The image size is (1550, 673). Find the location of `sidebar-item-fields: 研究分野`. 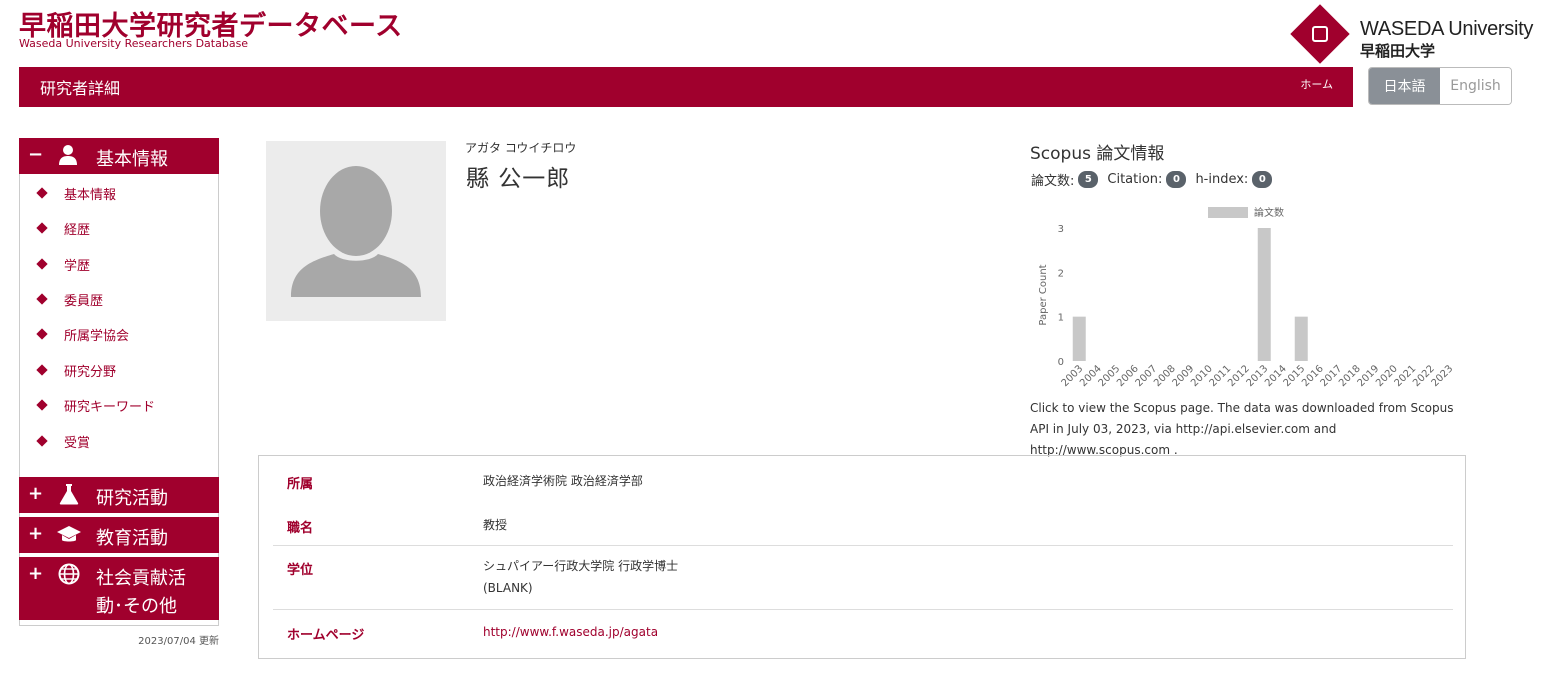

sidebar-item-fields: 研究分野 is located at coordinates (75, 370).